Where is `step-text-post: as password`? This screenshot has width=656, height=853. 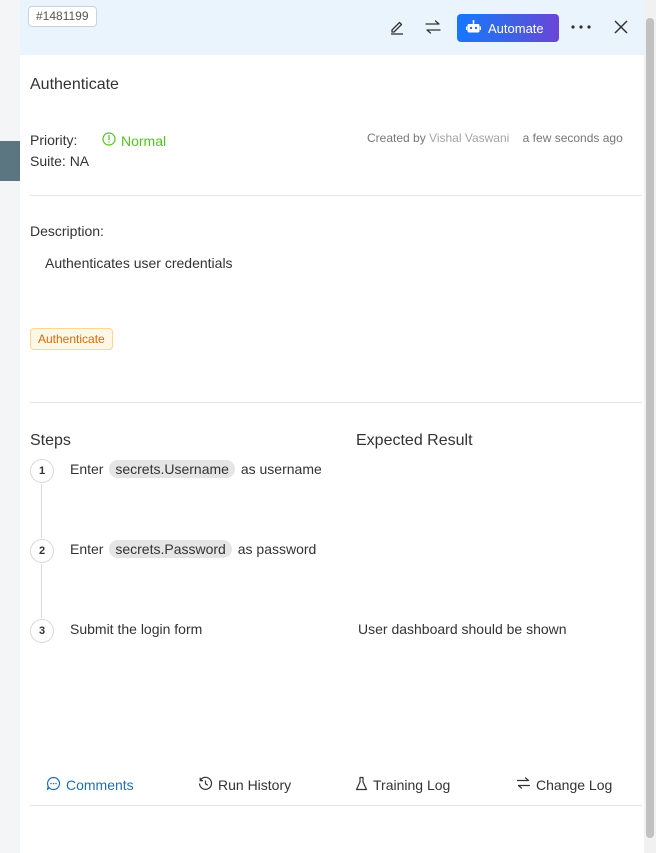 step-text-post: as password is located at coordinates (277, 549).